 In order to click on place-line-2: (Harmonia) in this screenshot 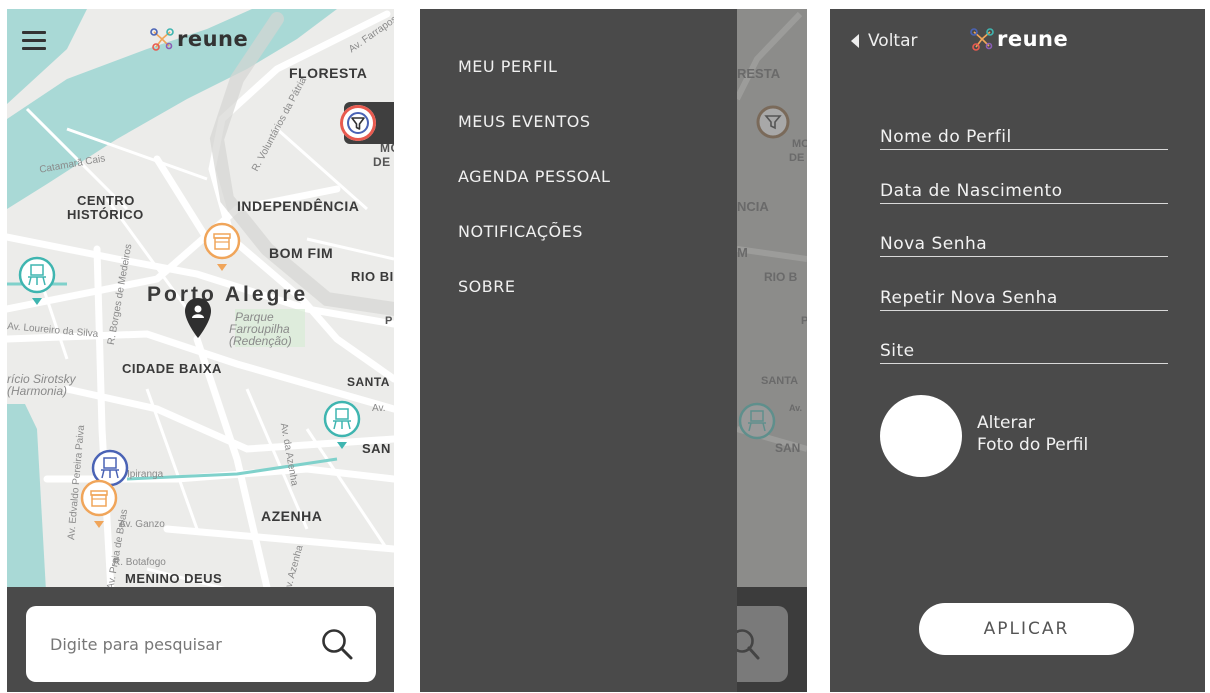, I will do `click(37, 391)`.